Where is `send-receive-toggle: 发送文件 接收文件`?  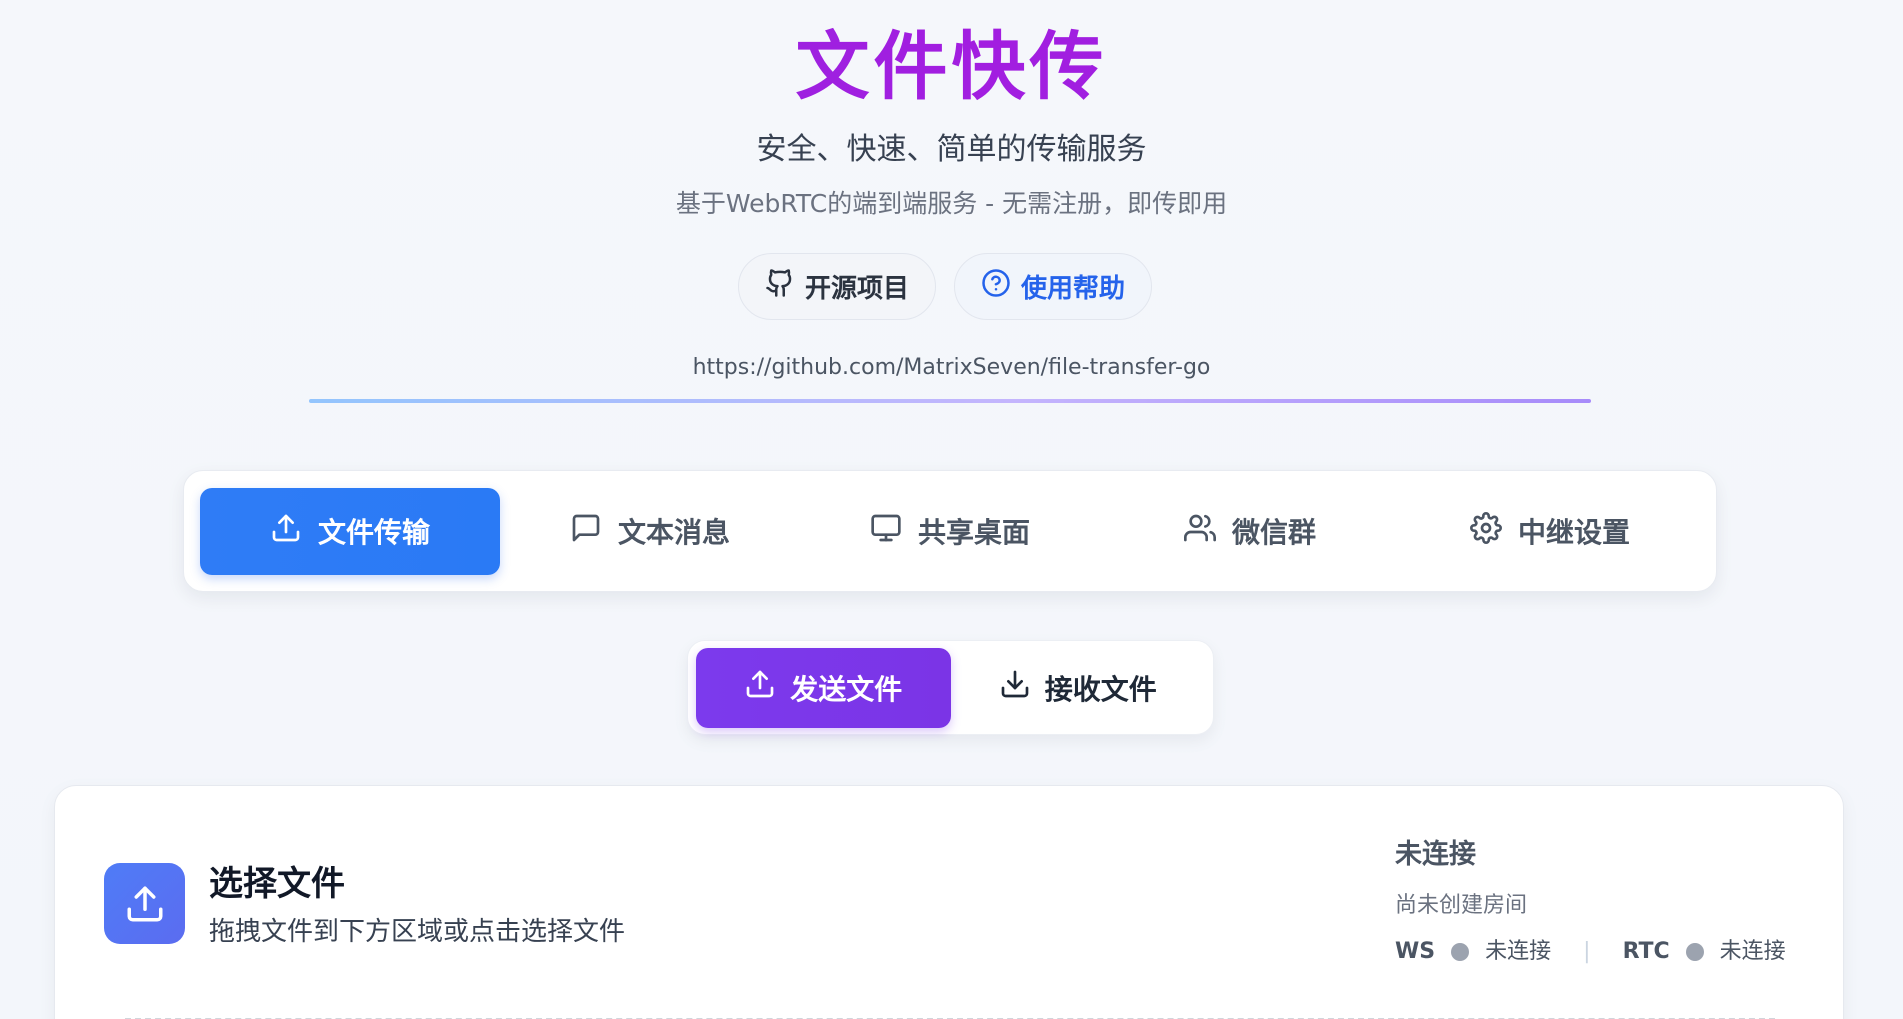 send-receive-toggle: 发送文件 接收文件 is located at coordinates (950, 687).